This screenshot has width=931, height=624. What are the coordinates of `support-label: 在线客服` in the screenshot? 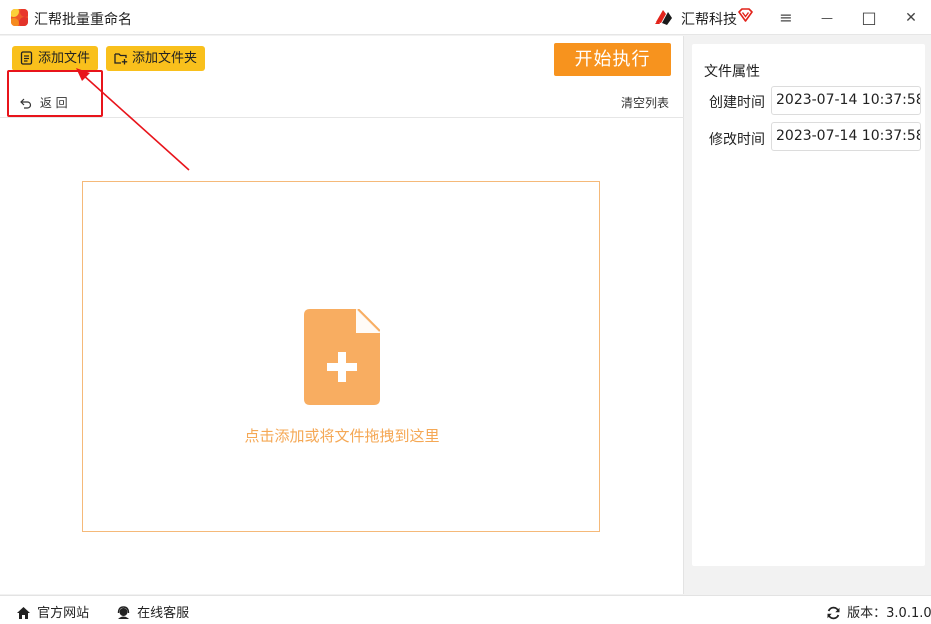 It's located at (163, 613).